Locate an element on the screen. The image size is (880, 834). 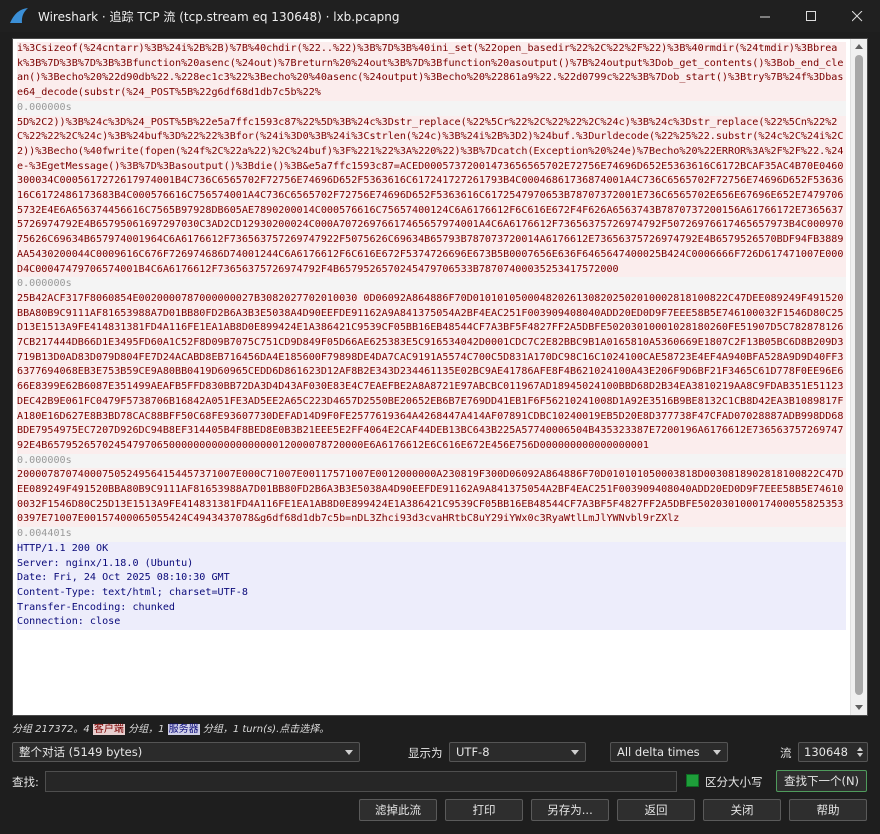
close-window-button is located at coordinates (857, 16).